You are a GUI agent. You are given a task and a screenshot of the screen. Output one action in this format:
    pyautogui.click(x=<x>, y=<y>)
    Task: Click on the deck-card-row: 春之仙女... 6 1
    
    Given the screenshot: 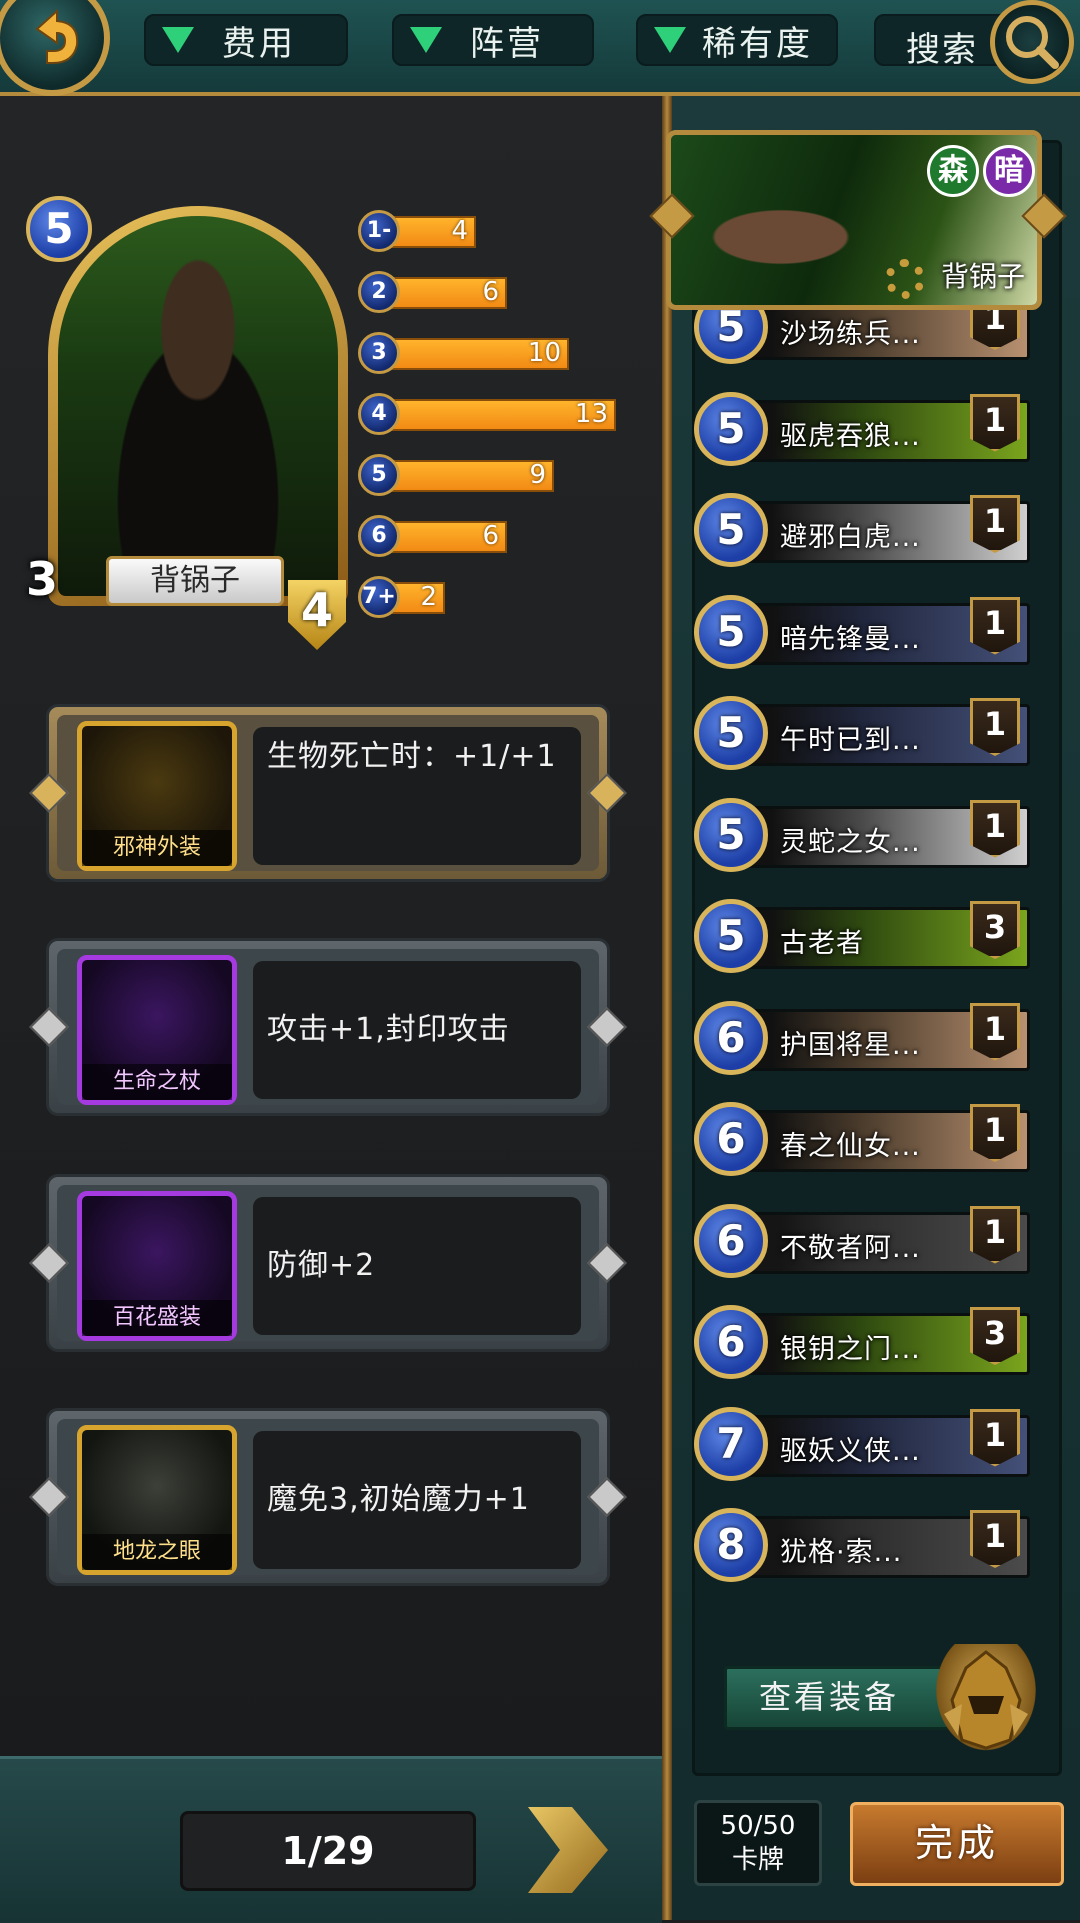 What is the action you would take?
    pyautogui.click(x=863, y=1140)
    